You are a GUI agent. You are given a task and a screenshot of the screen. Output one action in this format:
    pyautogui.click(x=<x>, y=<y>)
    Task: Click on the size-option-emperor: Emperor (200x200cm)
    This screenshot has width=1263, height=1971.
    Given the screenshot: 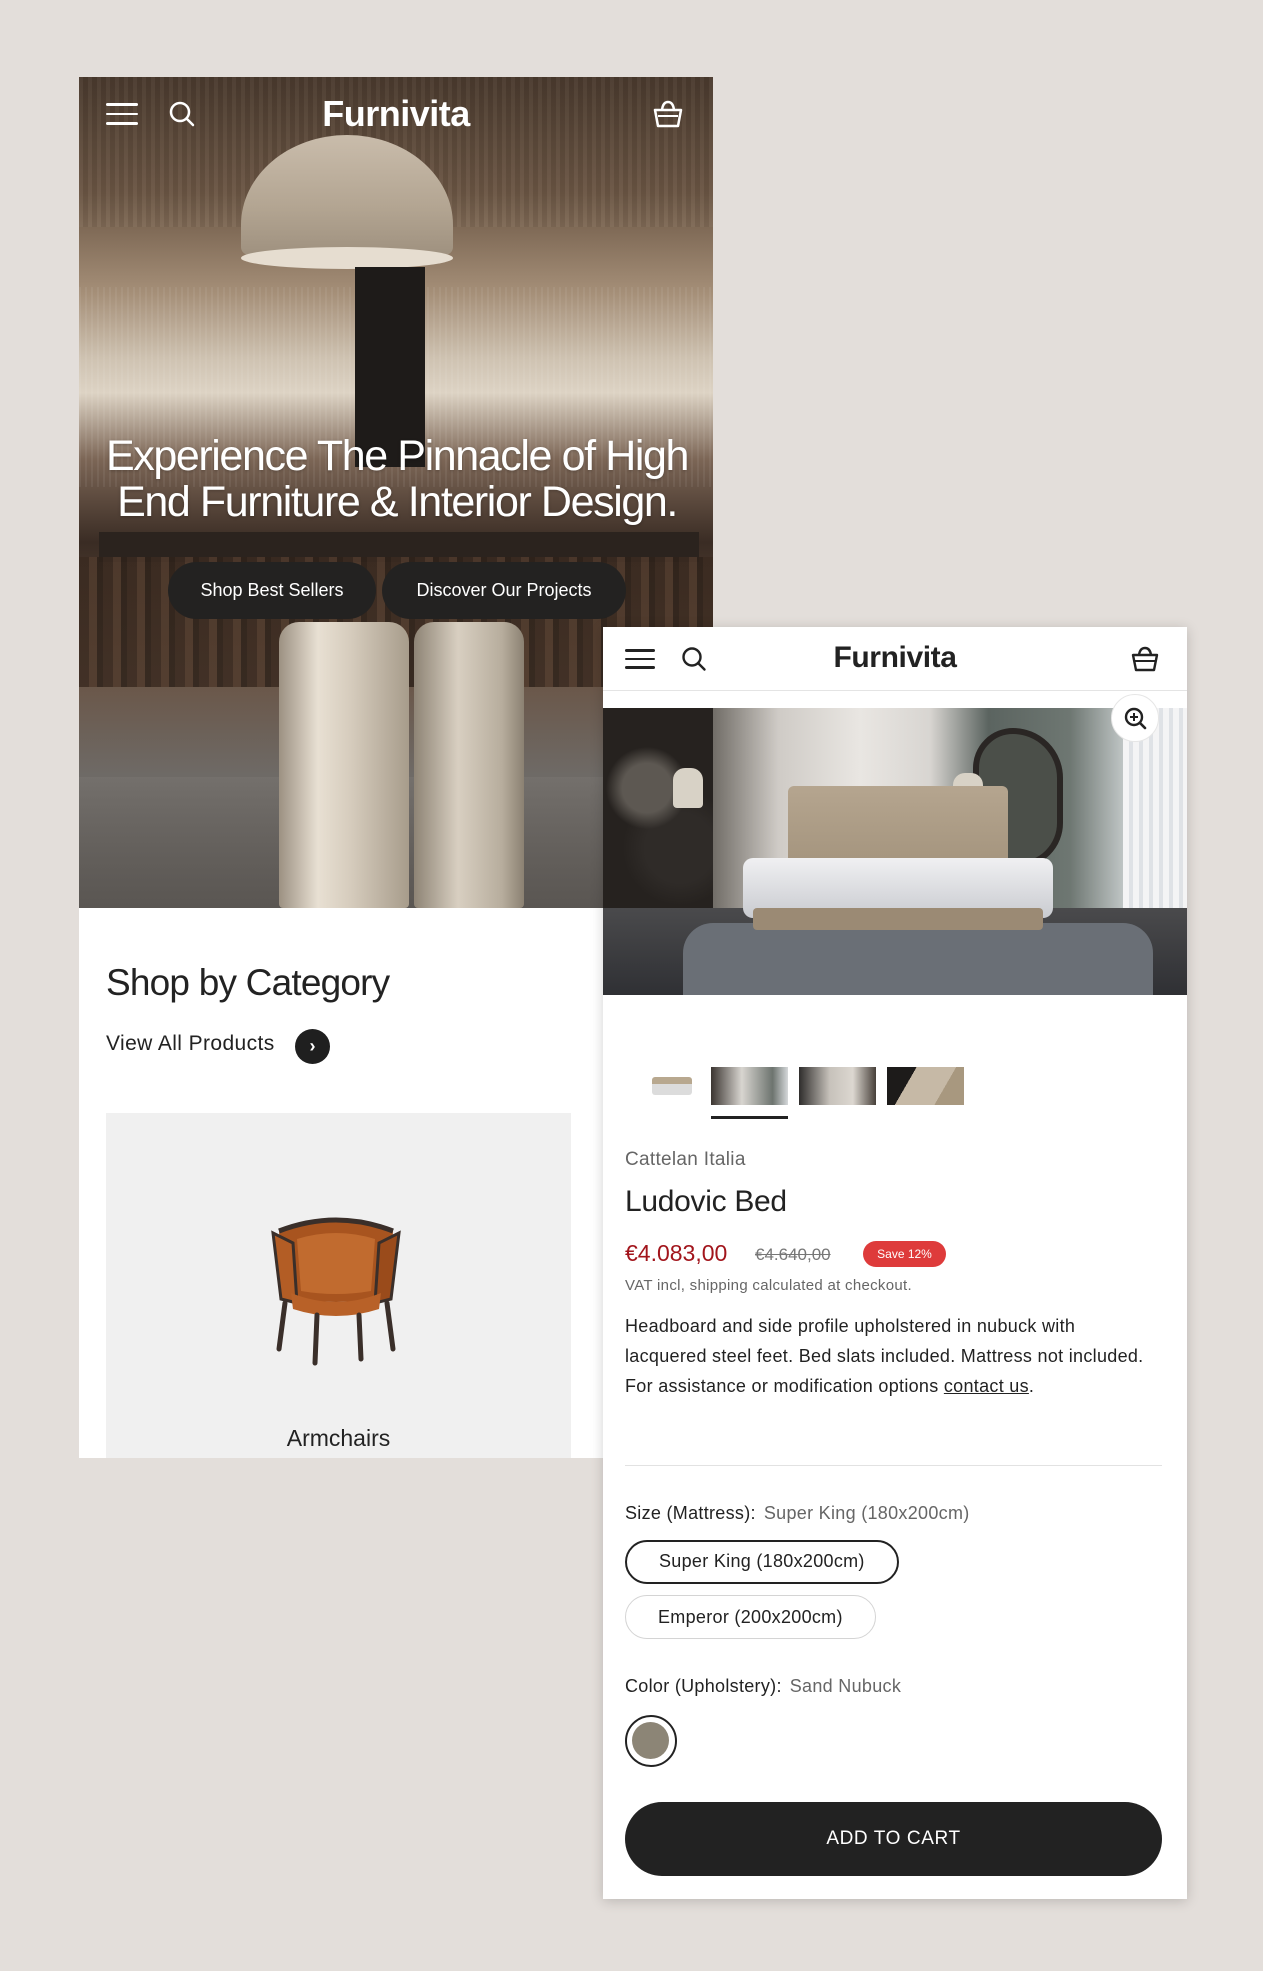 What is the action you would take?
    pyautogui.click(x=750, y=1617)
    